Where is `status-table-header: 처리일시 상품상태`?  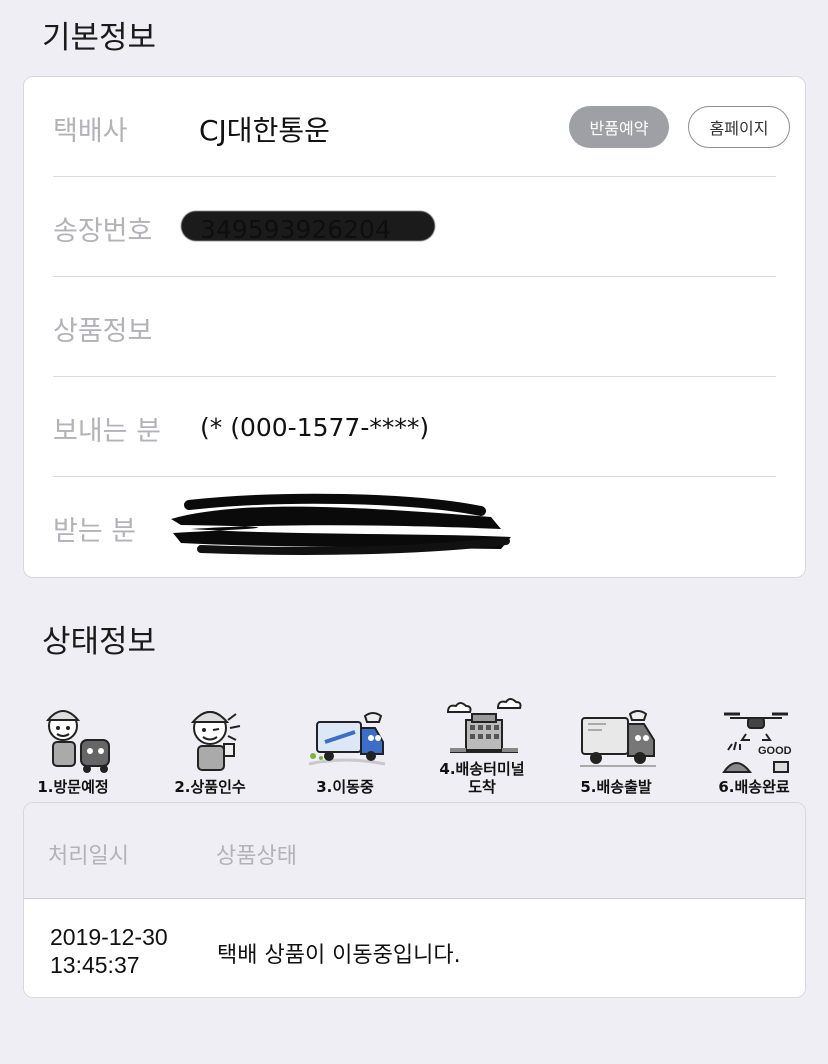 status-table-header: 처리일시 상품상태 is located at coordinates (414, 851).